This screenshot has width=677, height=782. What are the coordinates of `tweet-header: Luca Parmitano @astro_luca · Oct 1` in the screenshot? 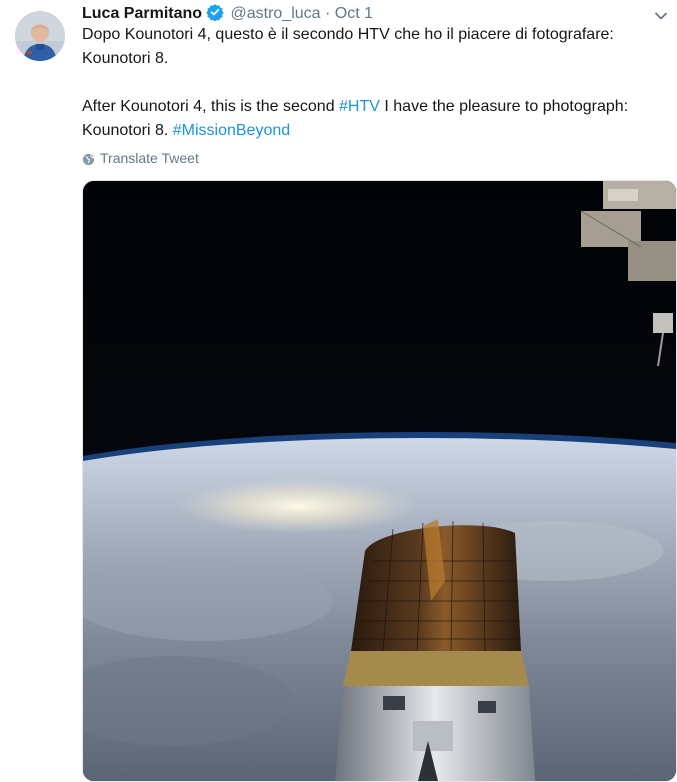 It's located at (227, 13).